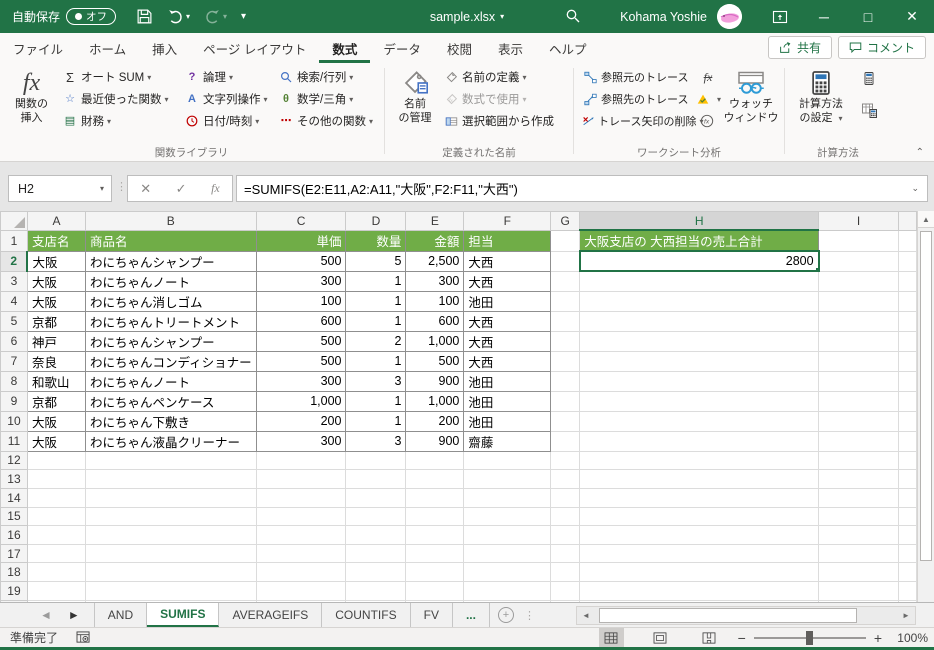 The height and width of the screenshot is (650, 934). I want to click on remove-arrows-button: トレース矢印の削除 ▾, so click(641, 121).